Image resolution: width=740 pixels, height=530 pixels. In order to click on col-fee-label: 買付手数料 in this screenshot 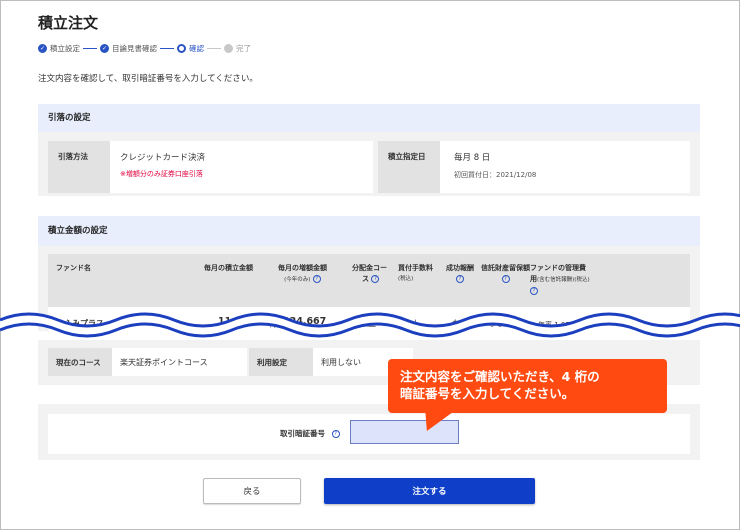, I will do `click(415, 268)`.